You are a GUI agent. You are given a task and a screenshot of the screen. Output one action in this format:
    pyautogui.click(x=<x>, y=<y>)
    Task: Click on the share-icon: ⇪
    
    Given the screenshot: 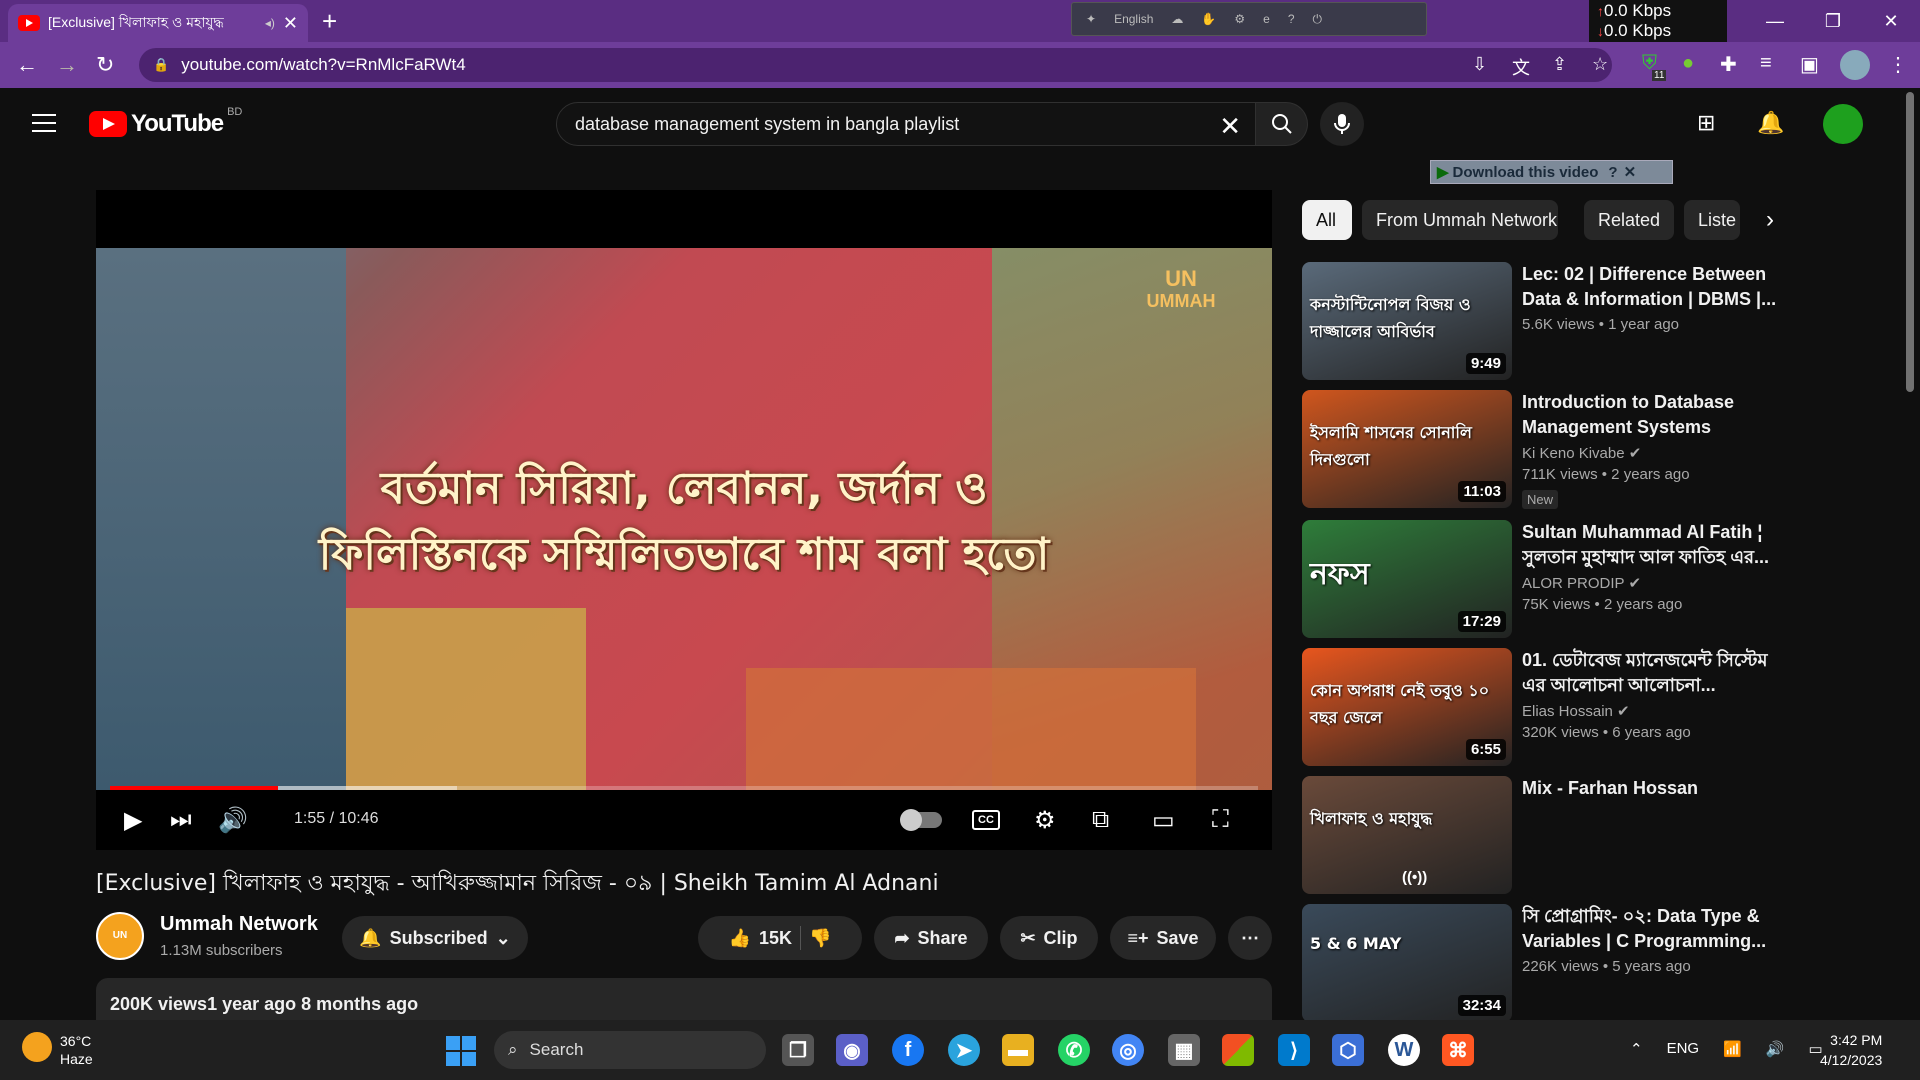 What is the action you would take?
    pyautogui.click(x=1559, y=64)
    